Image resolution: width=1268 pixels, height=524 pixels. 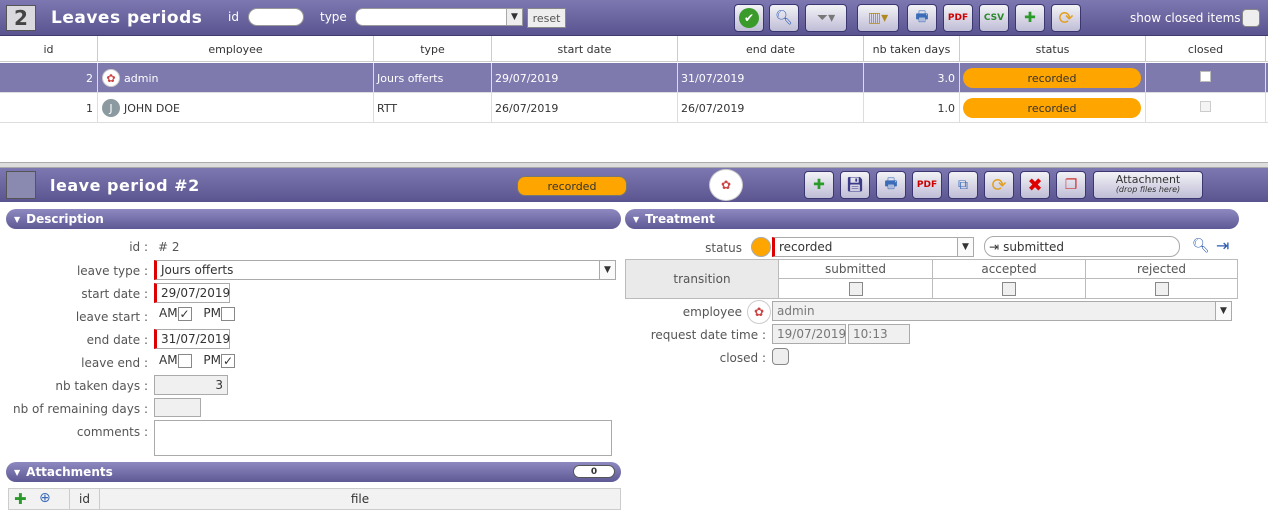 I want to click on user-avatar-icon: ✿, so click(x=726, y=185).